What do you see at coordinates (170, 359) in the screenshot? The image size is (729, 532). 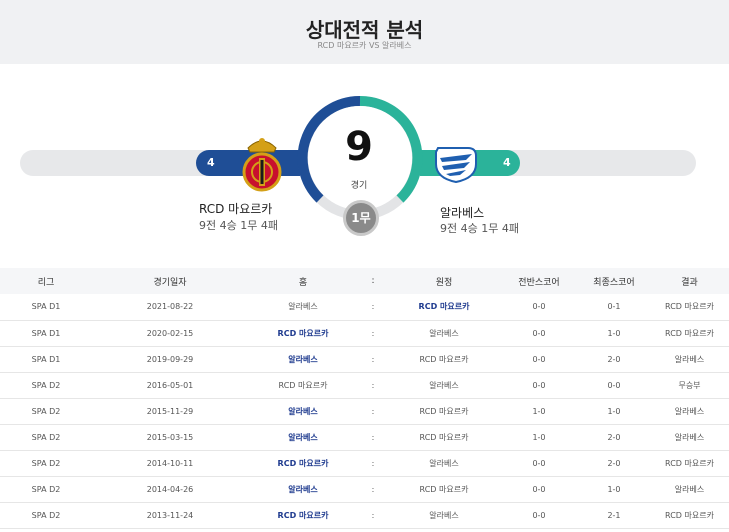 I see `cell-date: 2019-09-29` at bounding box center [170, 359].